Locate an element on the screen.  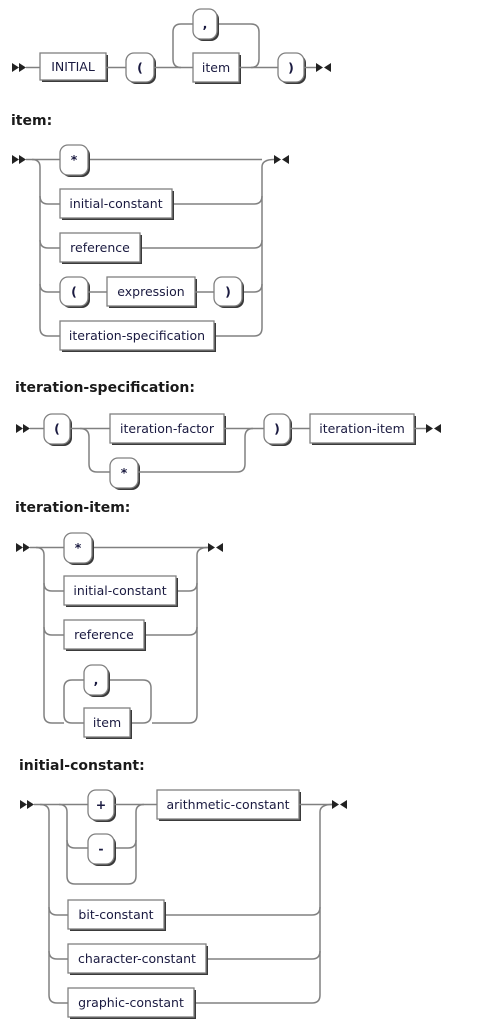
nonterminal-iteration-item: iteration-item is located at coordinates (362, 429).